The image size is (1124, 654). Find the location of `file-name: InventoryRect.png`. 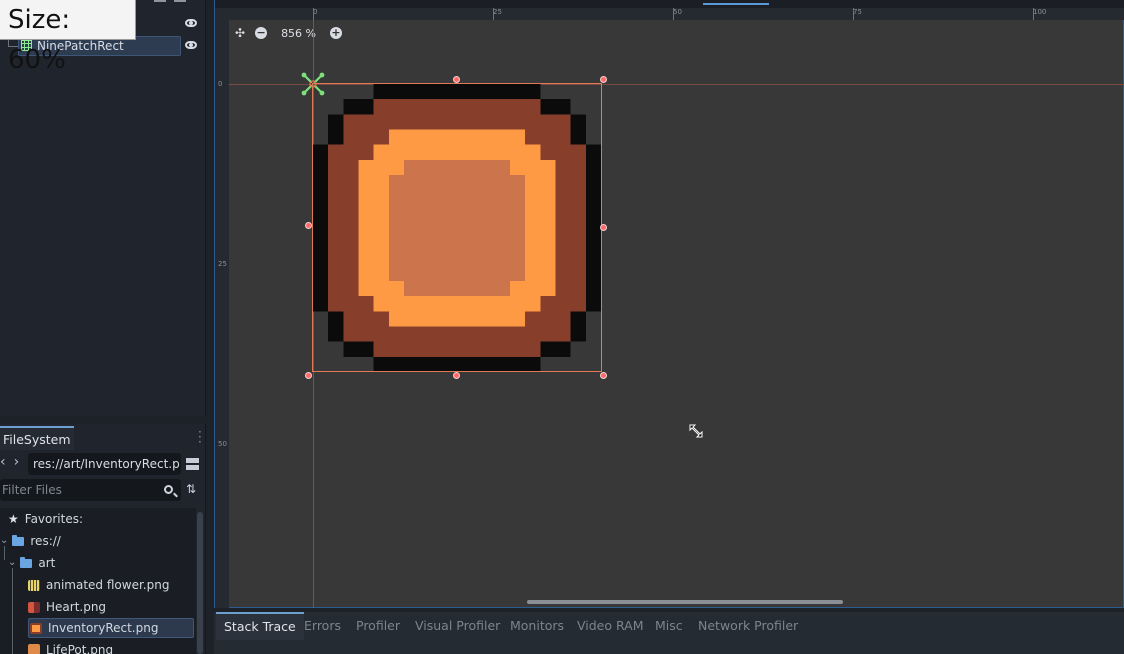

file-name: InventoryRect.png is located at coordinates (103, 628).